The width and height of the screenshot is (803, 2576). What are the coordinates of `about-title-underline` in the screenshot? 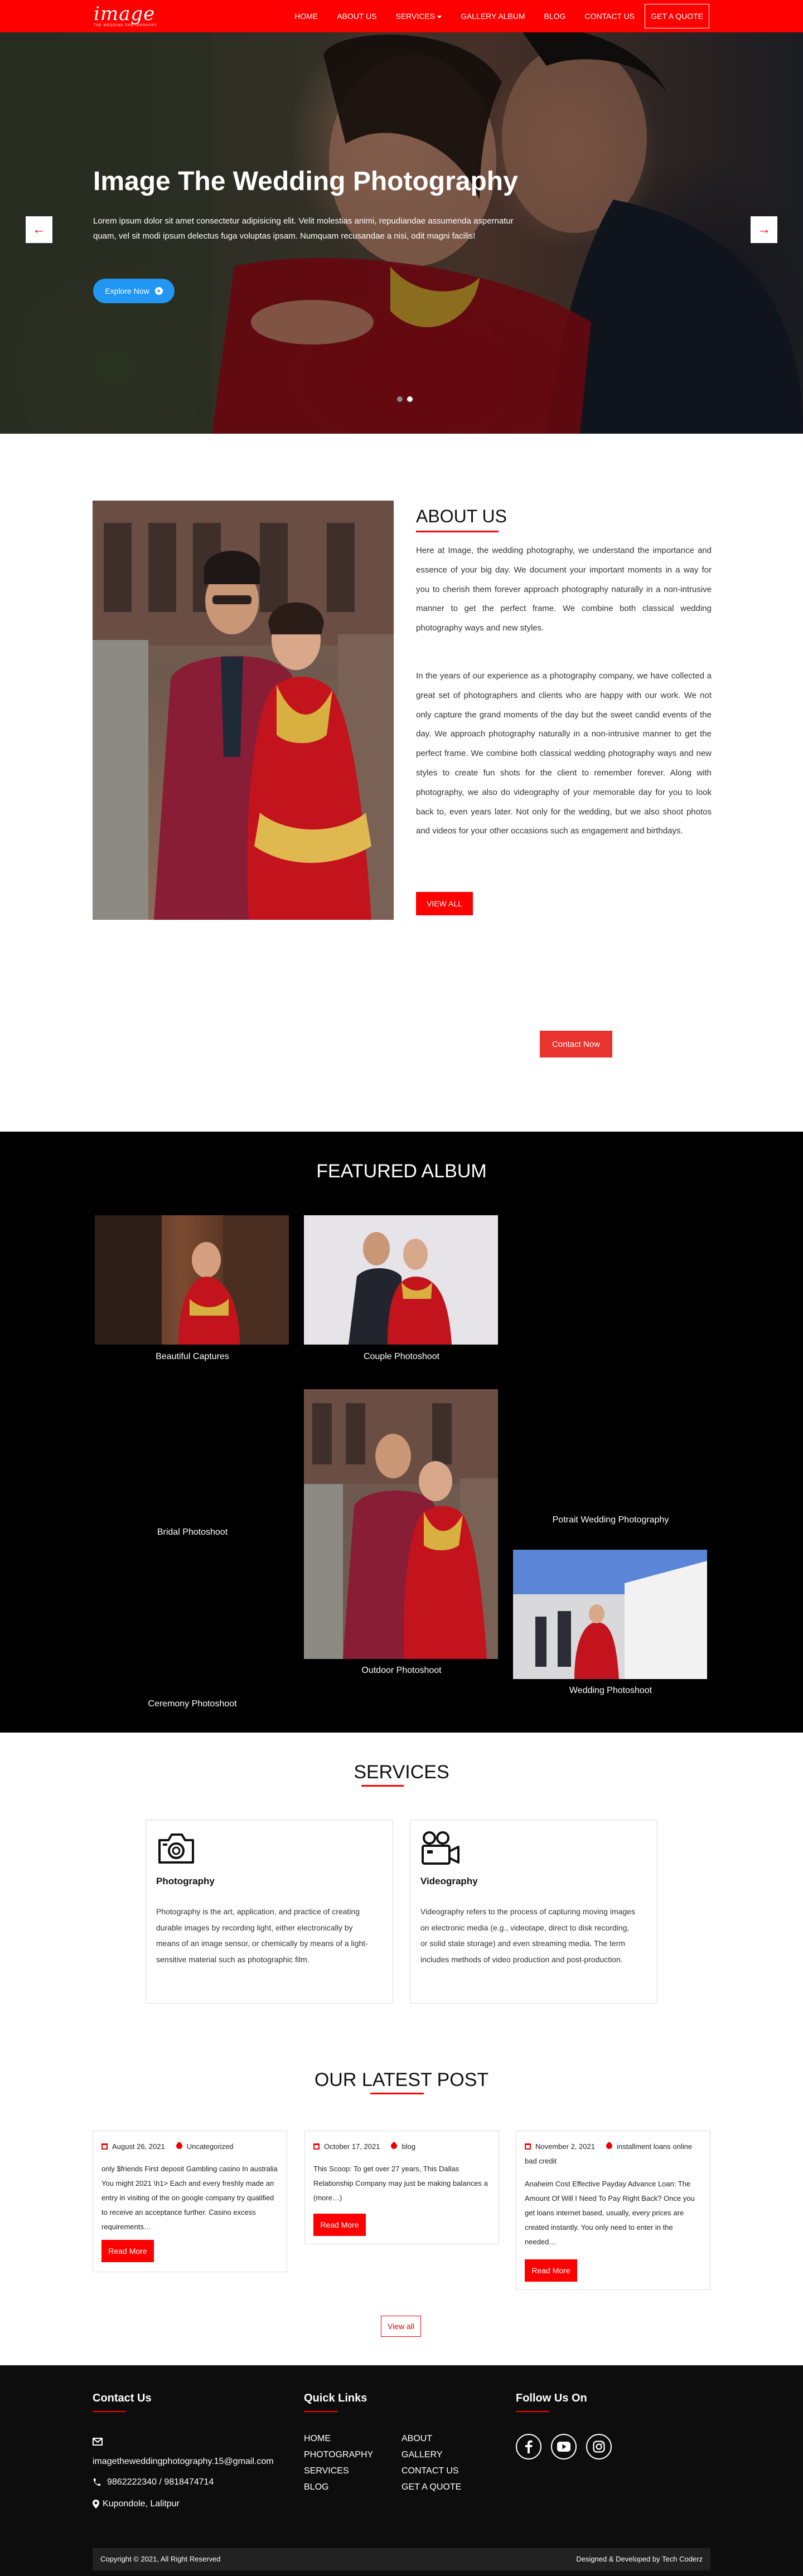 It's located at (458, 531).